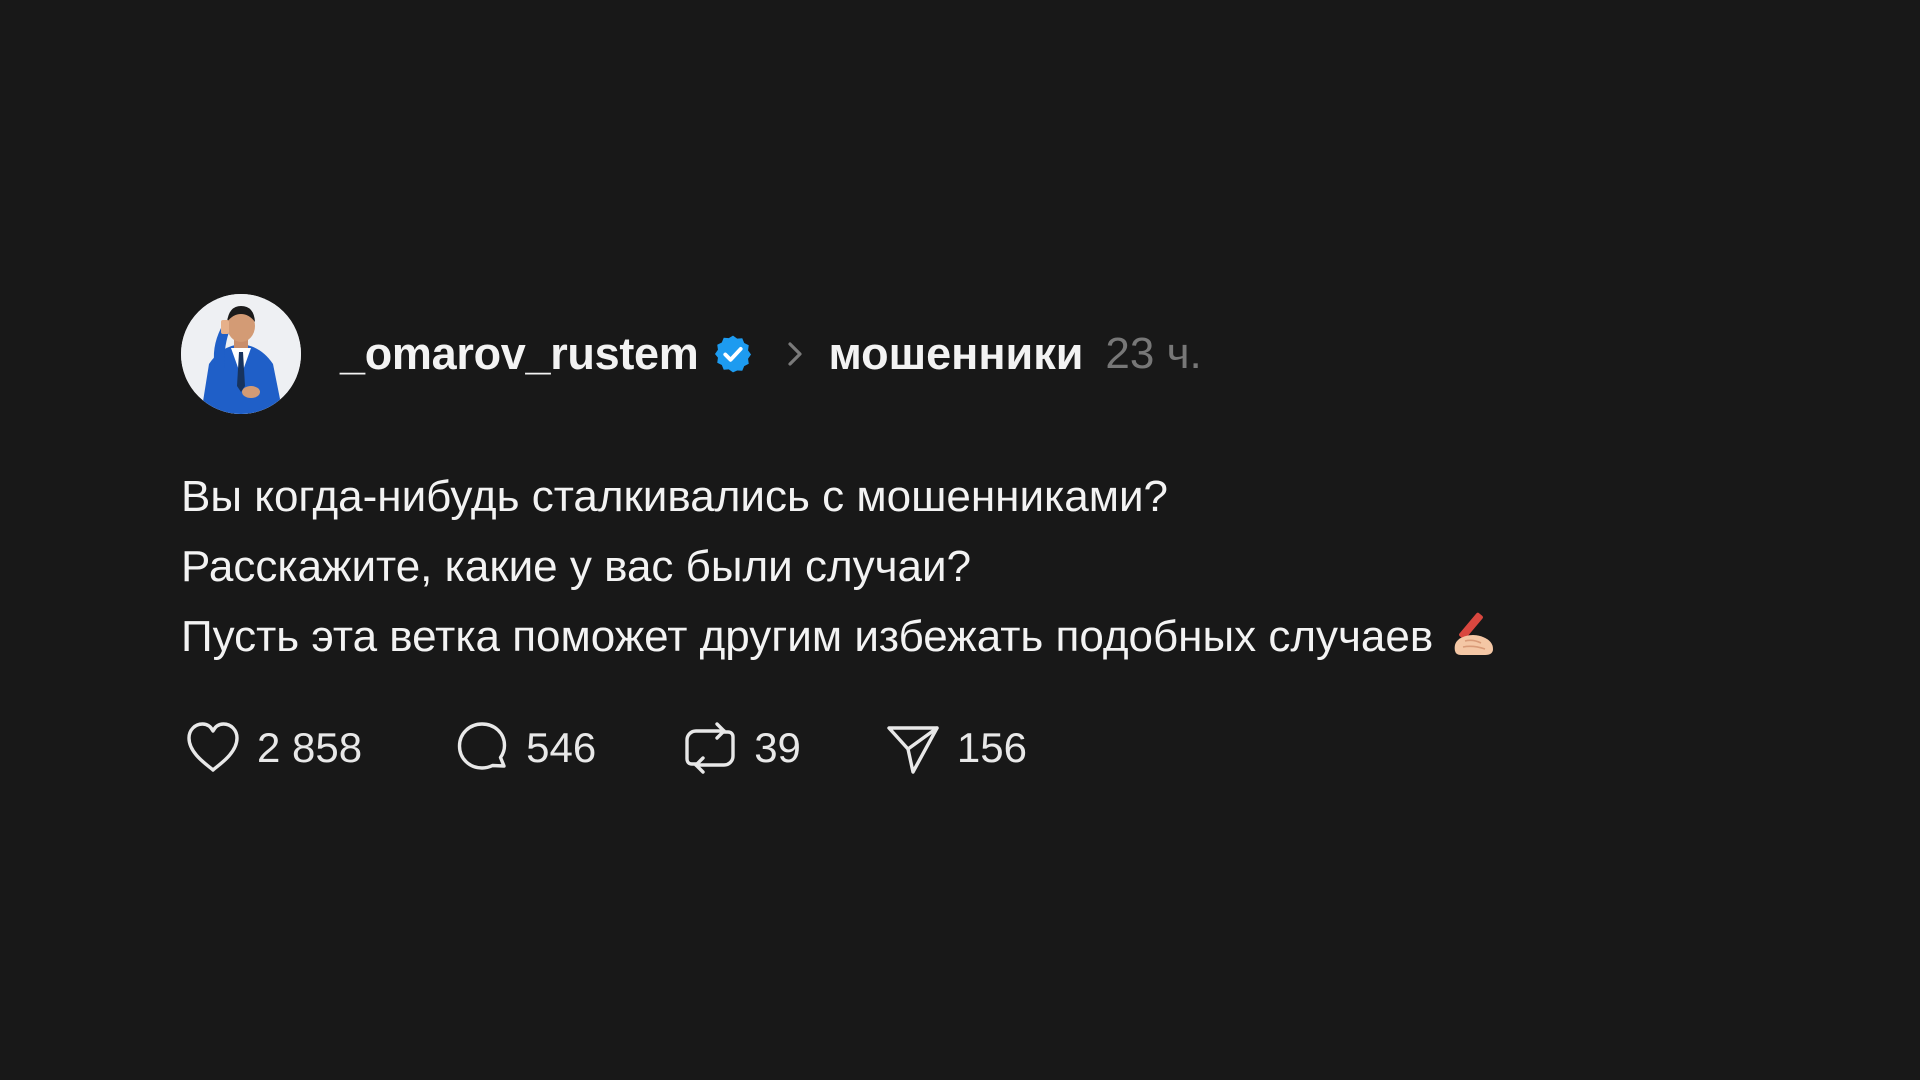 This screenshot has height=1080, width=1920. I want to click on like-button: 2 858, so click(271, 748).